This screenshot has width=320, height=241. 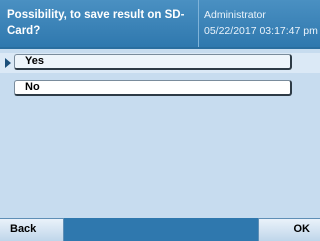 I want to click on list-item-yes: Yes, so click(x=160, y=63).